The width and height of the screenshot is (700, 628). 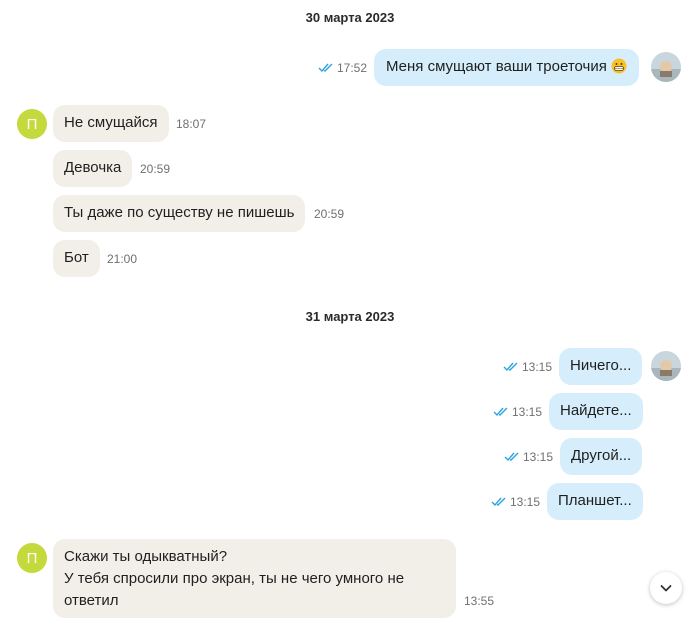 I want to click on message-meta: 17:52, so click(x=342, y=68).